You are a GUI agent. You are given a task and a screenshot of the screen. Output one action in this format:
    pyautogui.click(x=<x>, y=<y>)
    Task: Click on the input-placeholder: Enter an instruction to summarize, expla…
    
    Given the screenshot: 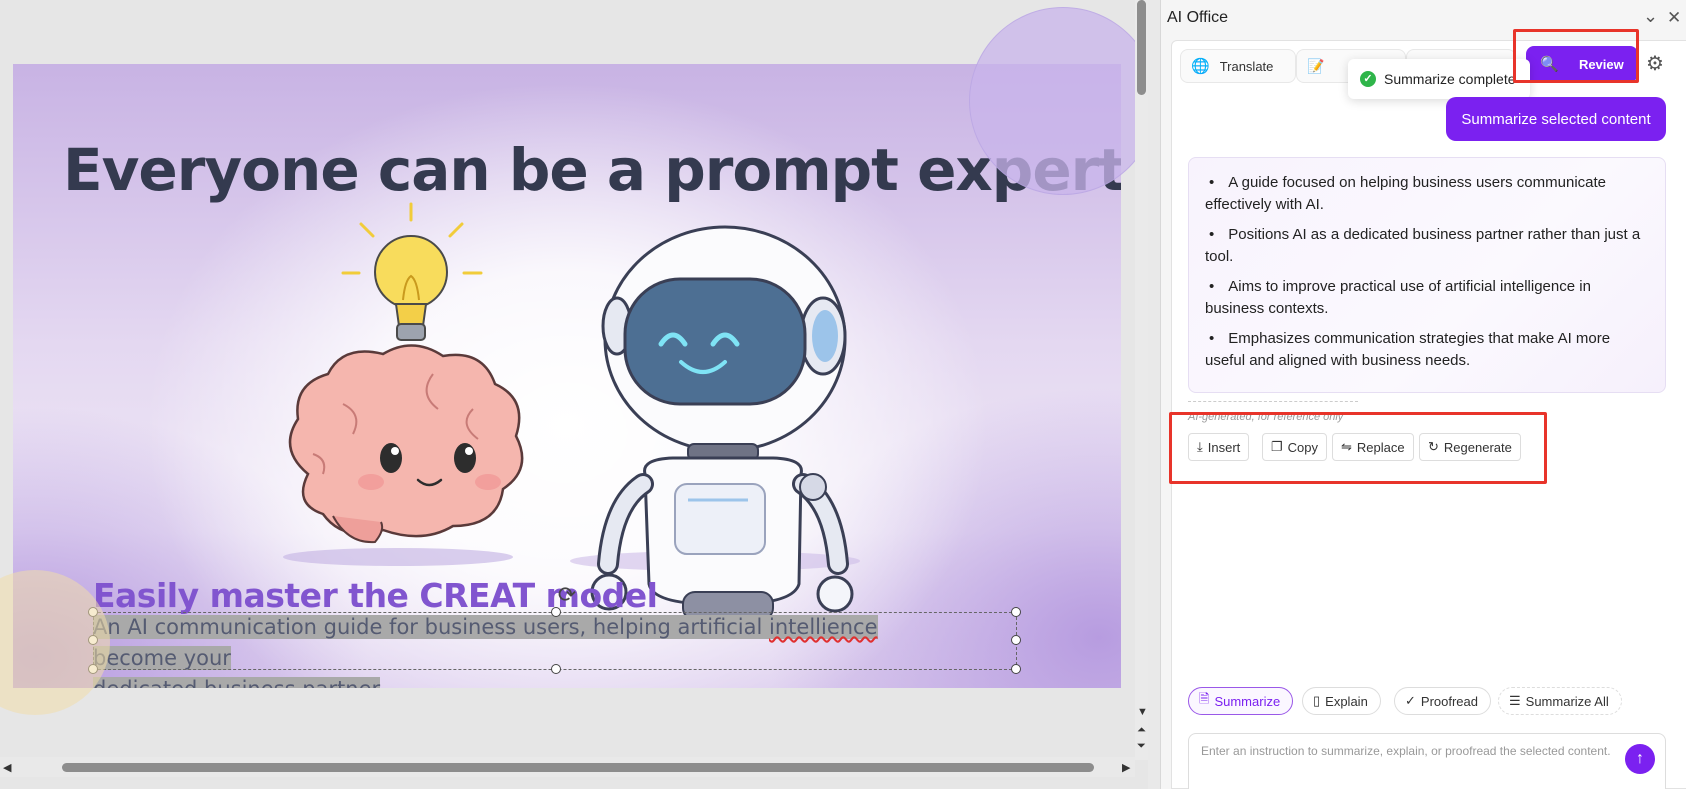 What is the action you would take?
    pyautogui.click(x=1406, y=751)
    